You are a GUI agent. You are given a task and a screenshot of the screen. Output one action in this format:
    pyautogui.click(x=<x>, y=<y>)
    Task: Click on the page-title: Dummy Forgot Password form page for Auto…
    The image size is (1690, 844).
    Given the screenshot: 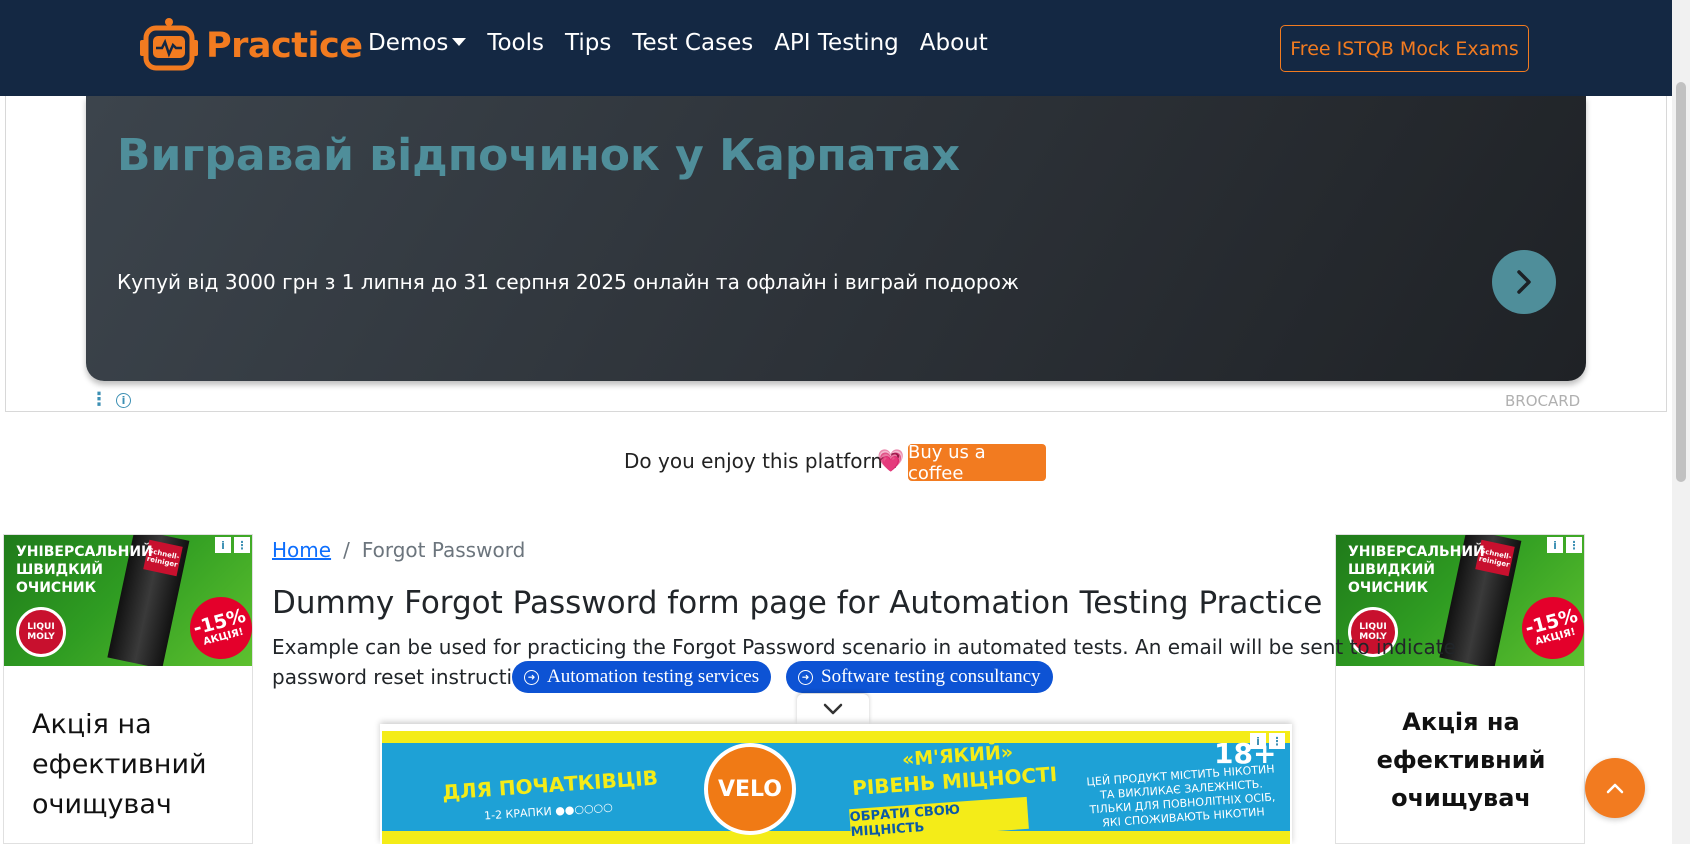 What is the action you would take?
    pyautogui.click(x=797, y=603)
    